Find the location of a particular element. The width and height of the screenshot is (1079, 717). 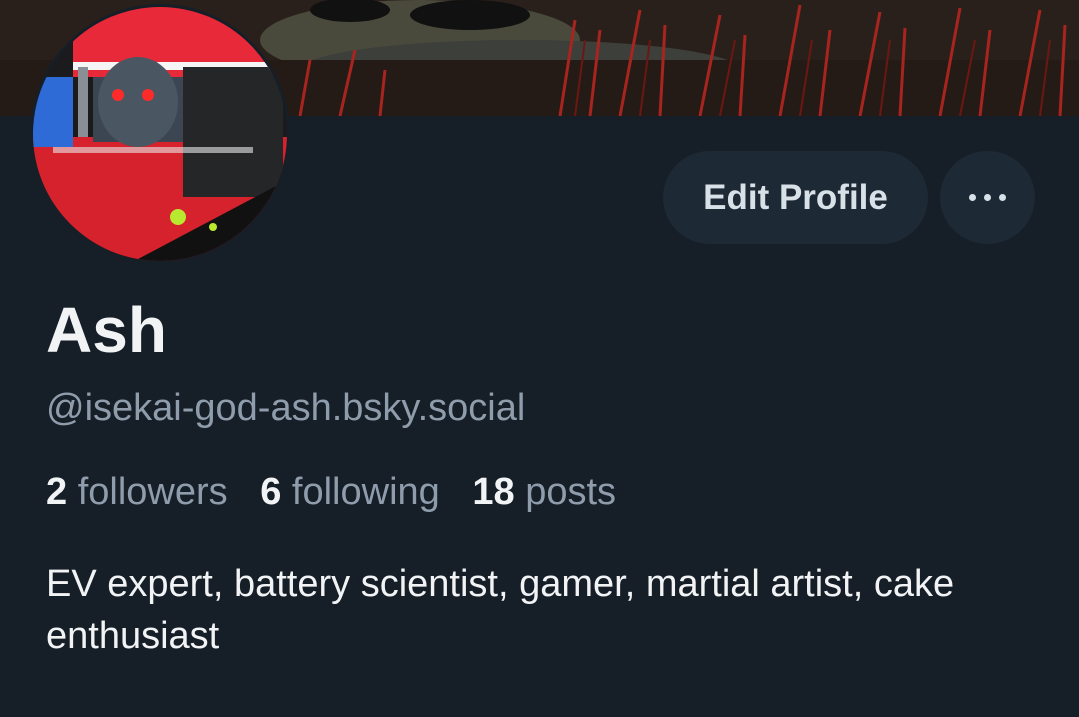

posts-count: 18 is located at coordinates (493, 492).